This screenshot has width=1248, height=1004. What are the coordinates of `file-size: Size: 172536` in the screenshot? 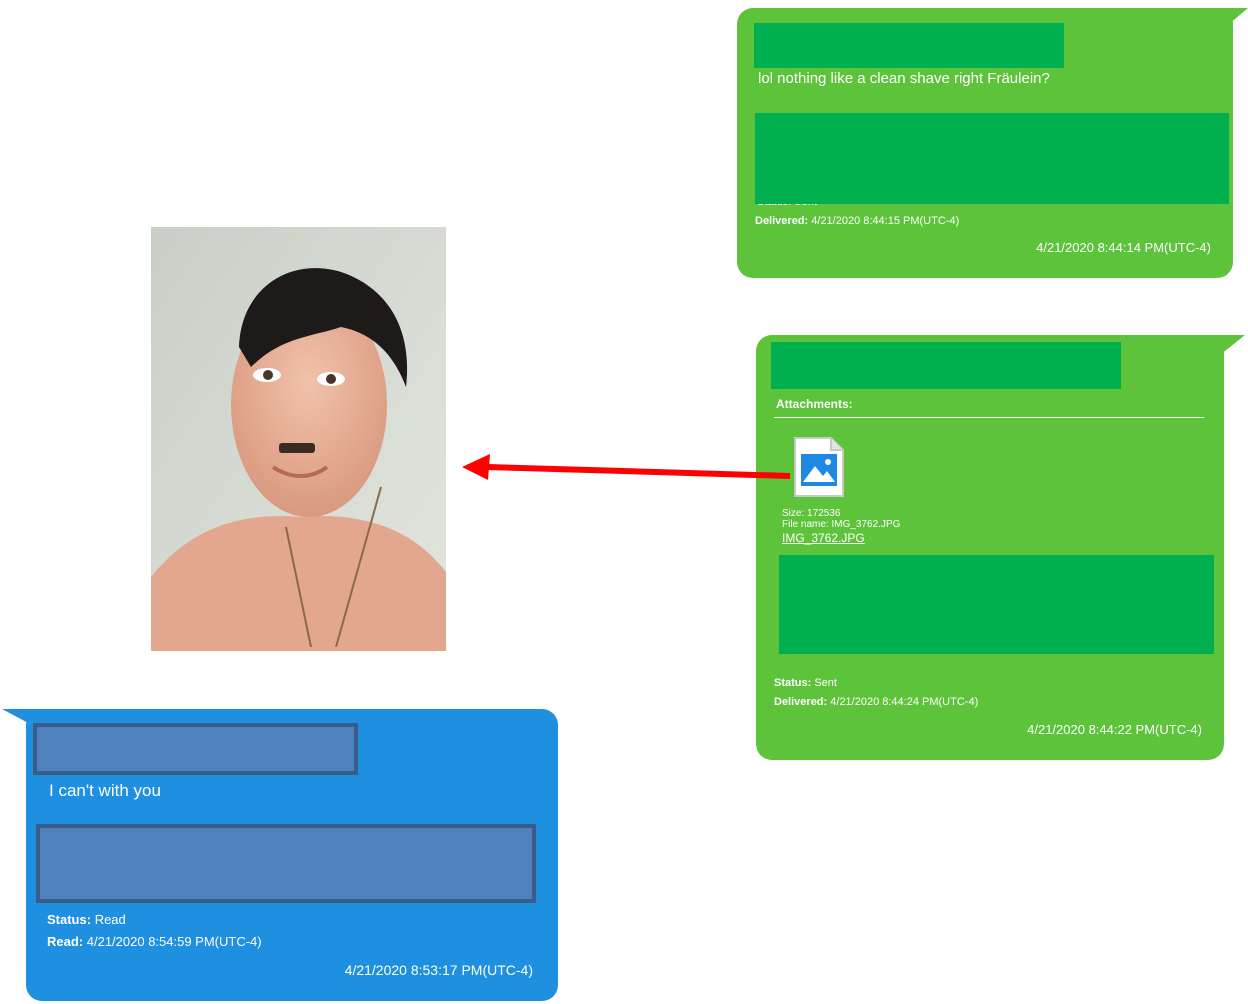 It's located at (811, 513).